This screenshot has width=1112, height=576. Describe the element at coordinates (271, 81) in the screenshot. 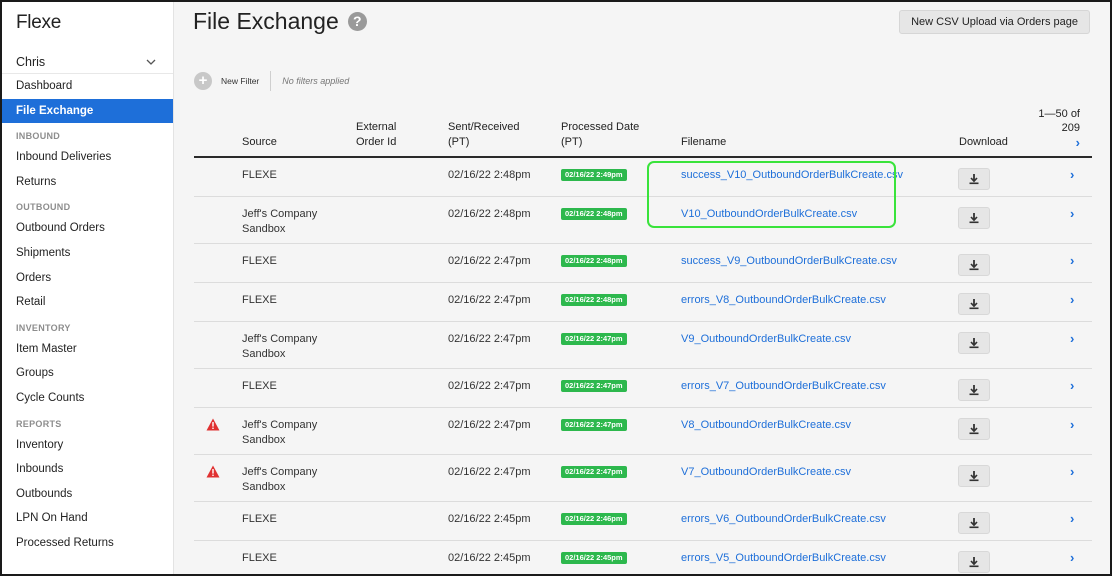

I see `filter-divider` at that location.